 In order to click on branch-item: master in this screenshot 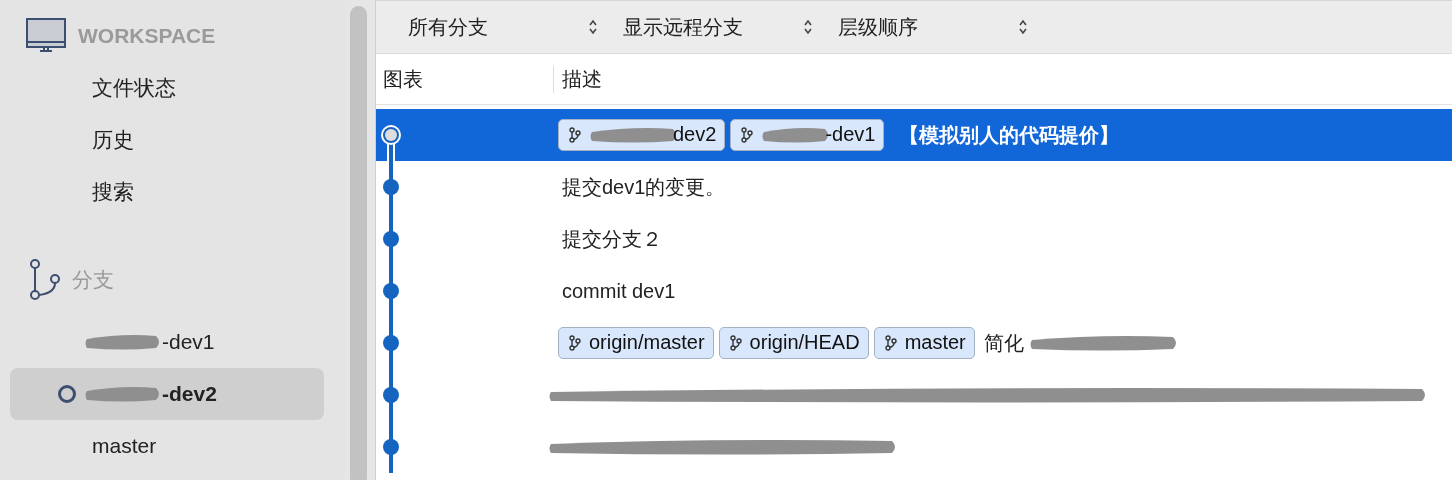, I will do `click(167, 446)`.